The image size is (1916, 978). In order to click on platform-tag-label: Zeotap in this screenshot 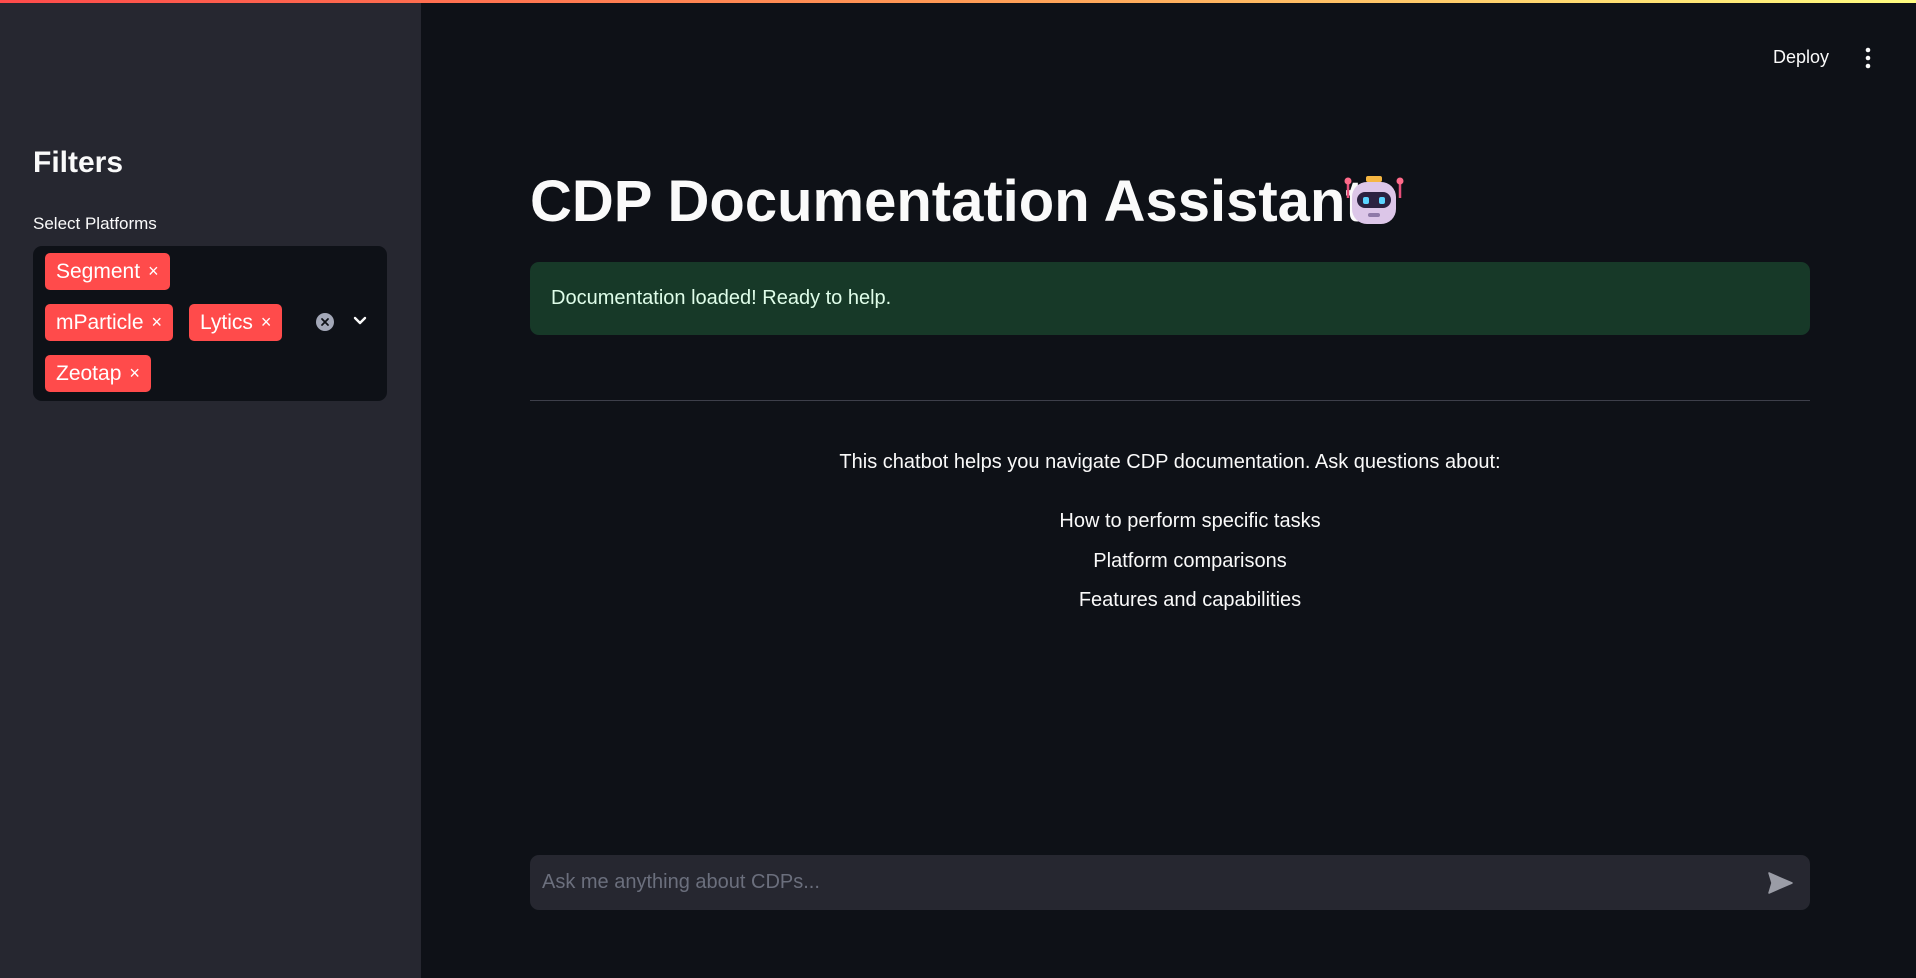, I will do `click(89, 373)`.